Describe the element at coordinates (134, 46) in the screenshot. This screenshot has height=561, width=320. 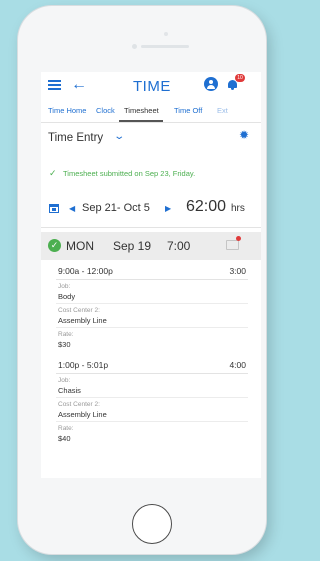
I see `sensor` at that location.